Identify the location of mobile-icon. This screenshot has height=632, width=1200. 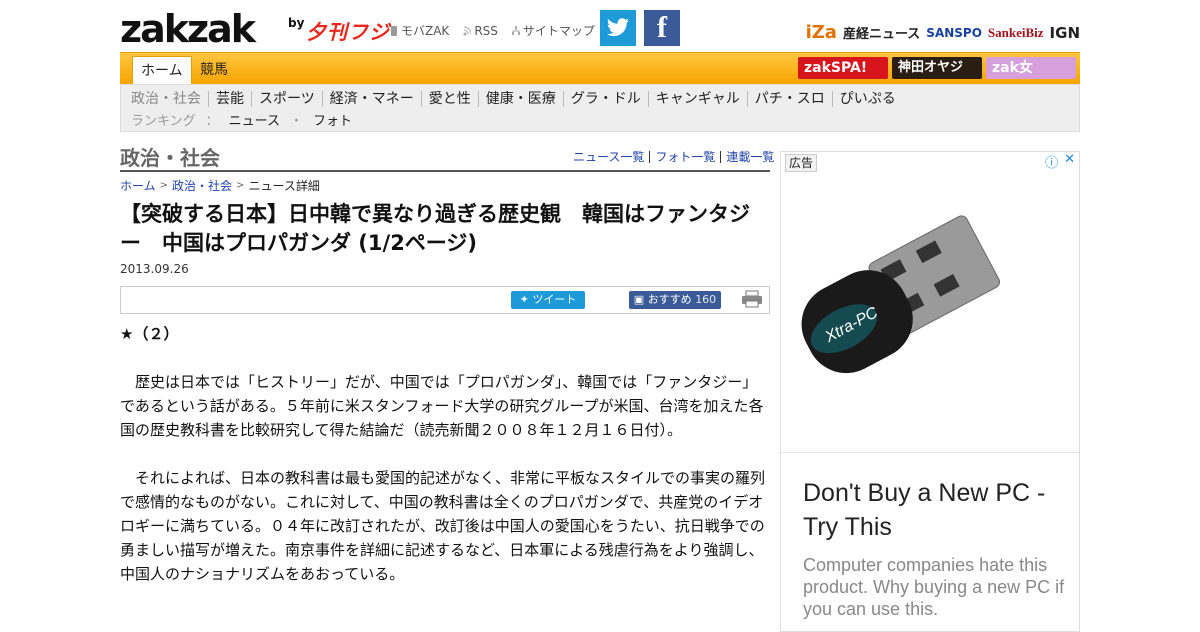
(394, 30).